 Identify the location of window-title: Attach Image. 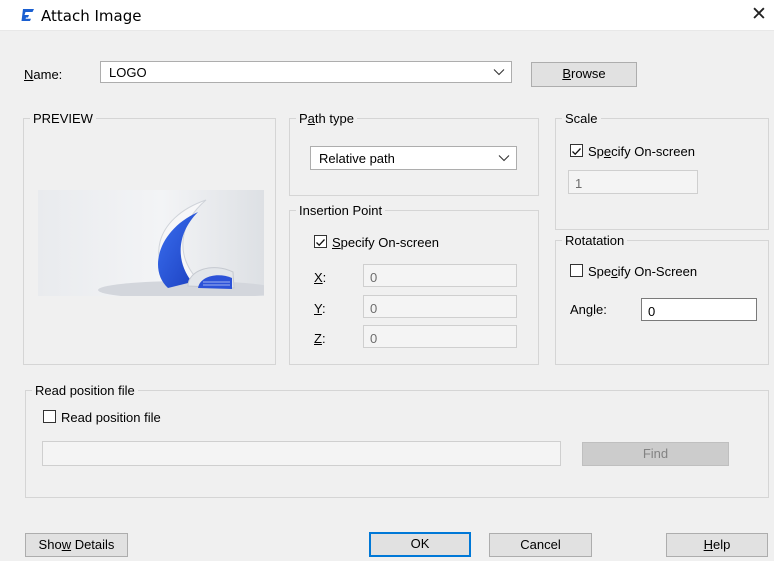
(91, 16).